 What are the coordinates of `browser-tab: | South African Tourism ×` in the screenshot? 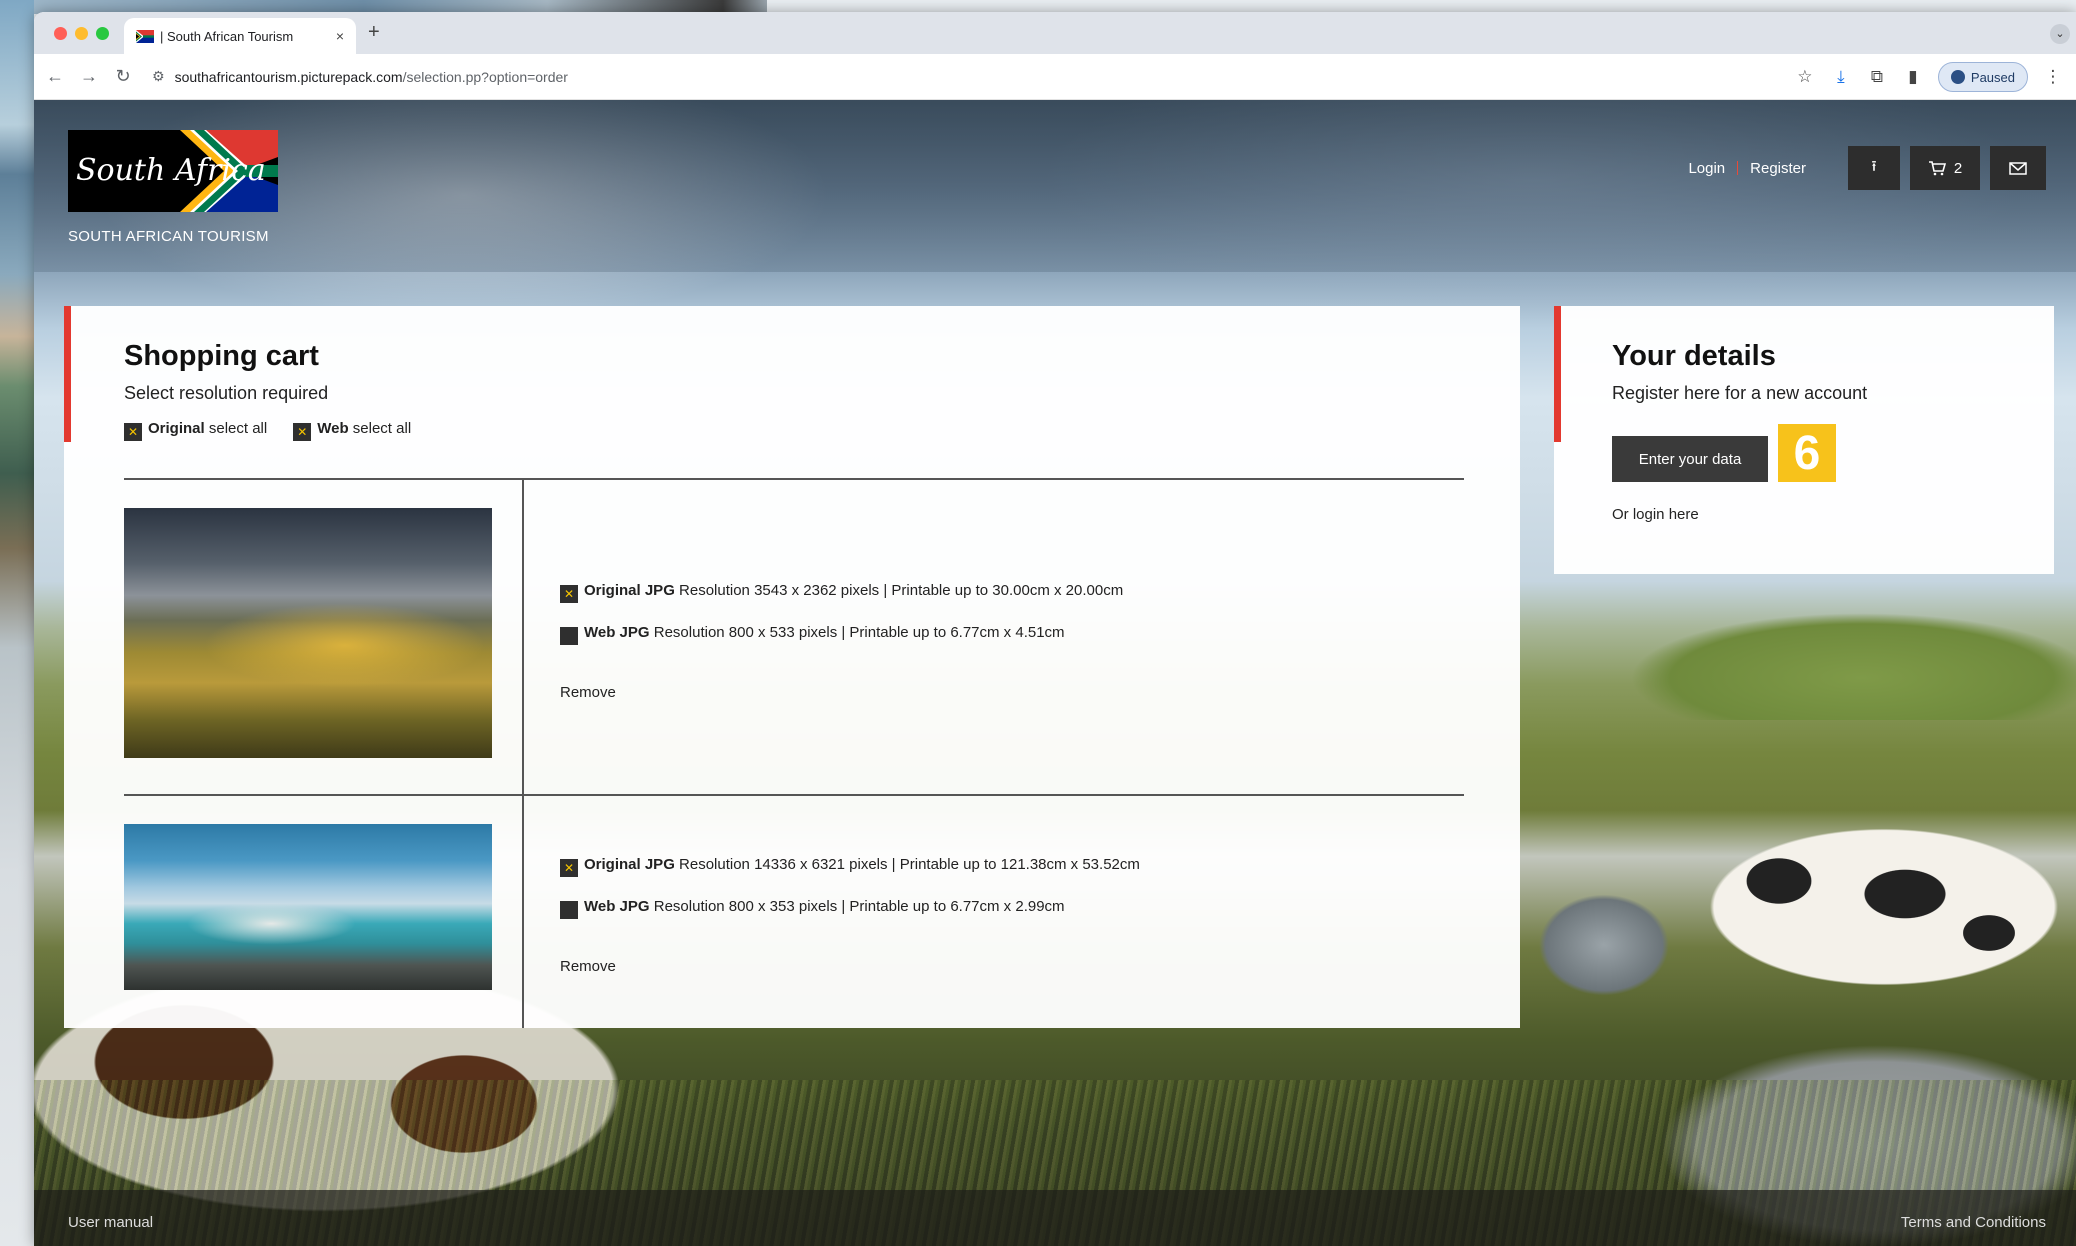 It's located at (240, 36).